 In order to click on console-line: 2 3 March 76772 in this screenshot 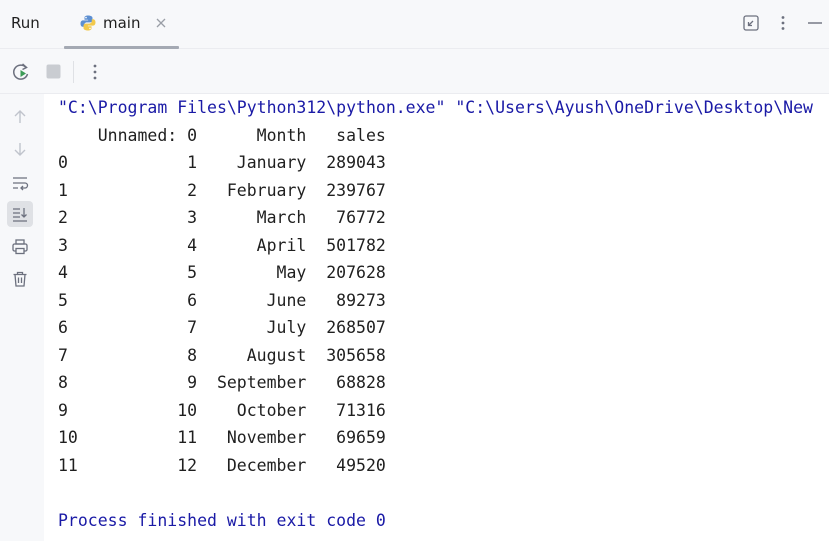, I will do `click(222, 217)`.